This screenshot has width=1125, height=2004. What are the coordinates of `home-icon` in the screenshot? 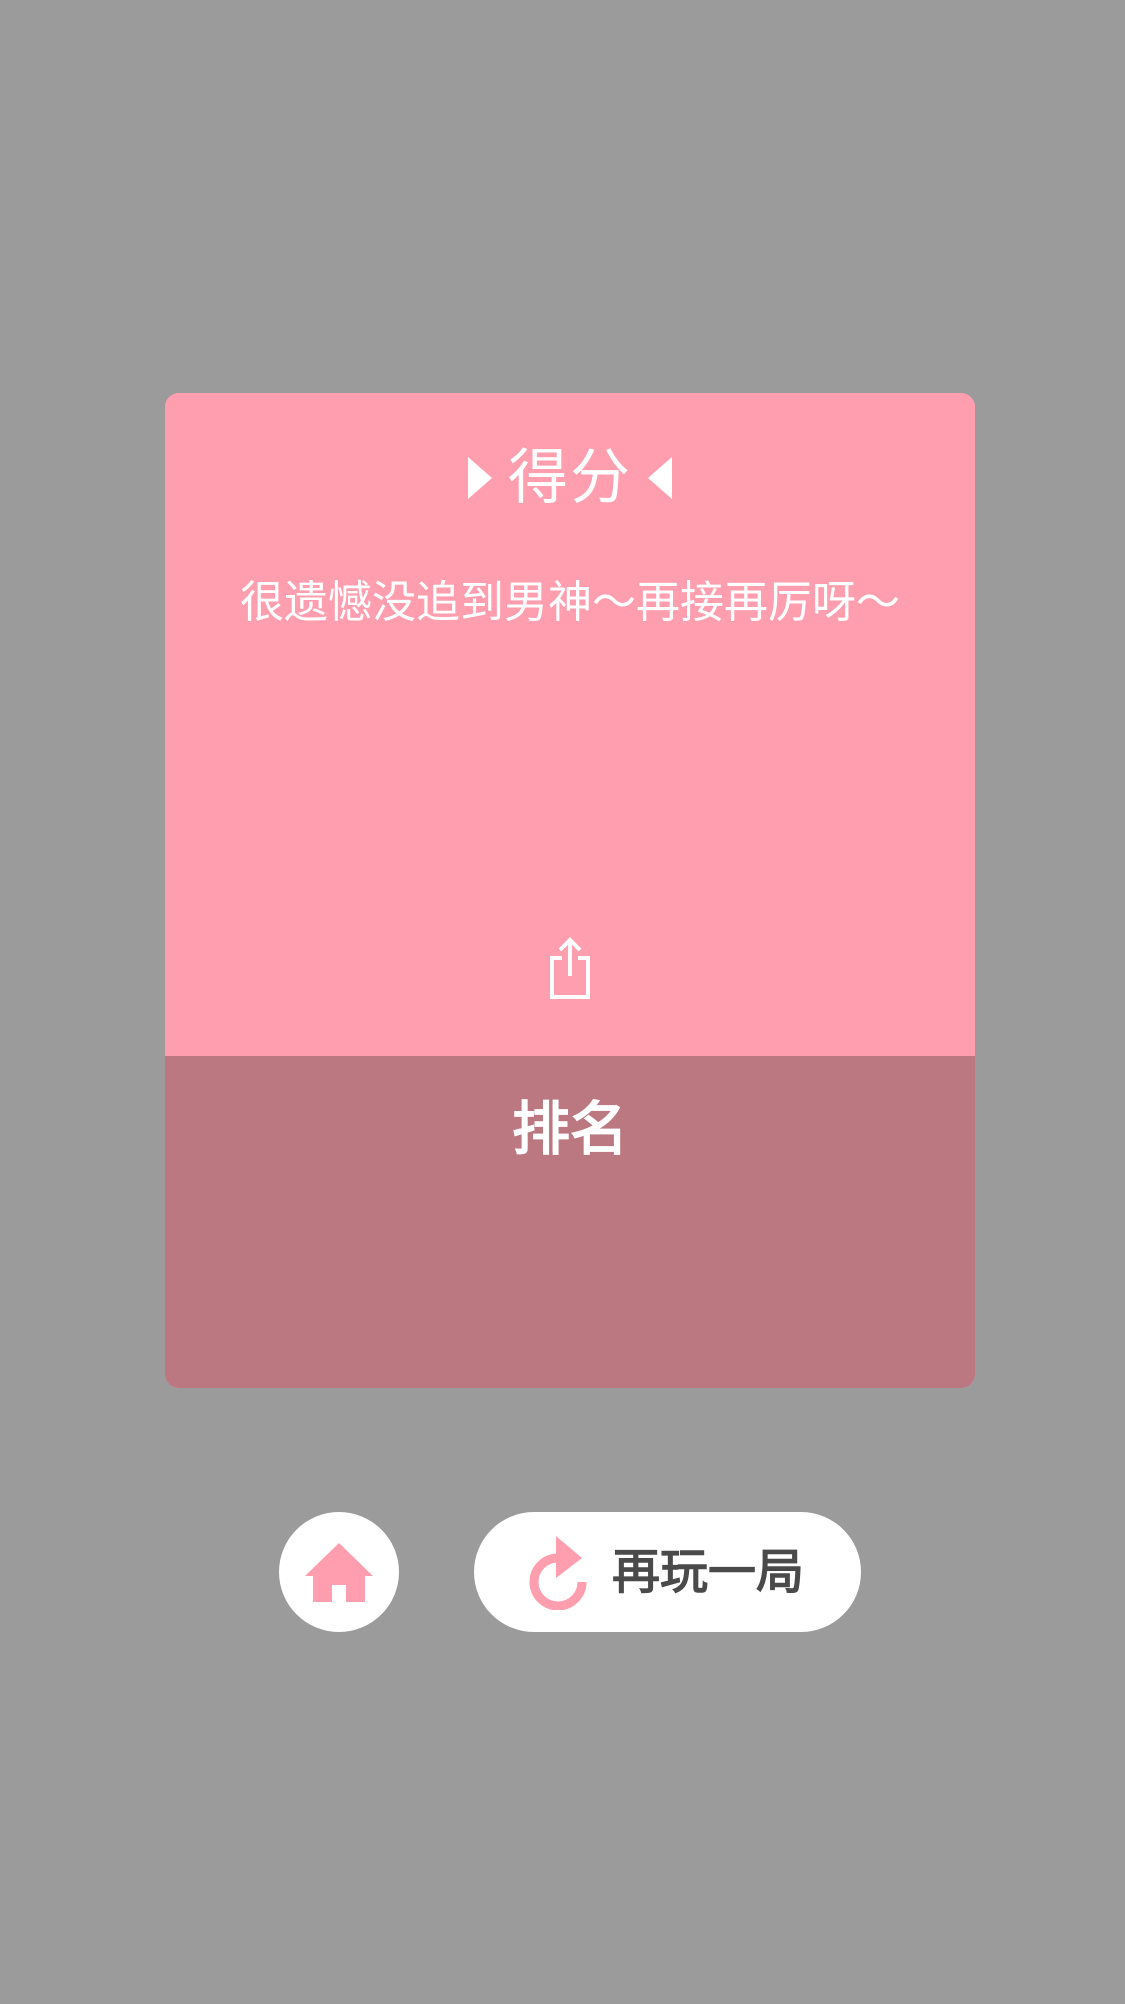 It's located at (339, 1572).